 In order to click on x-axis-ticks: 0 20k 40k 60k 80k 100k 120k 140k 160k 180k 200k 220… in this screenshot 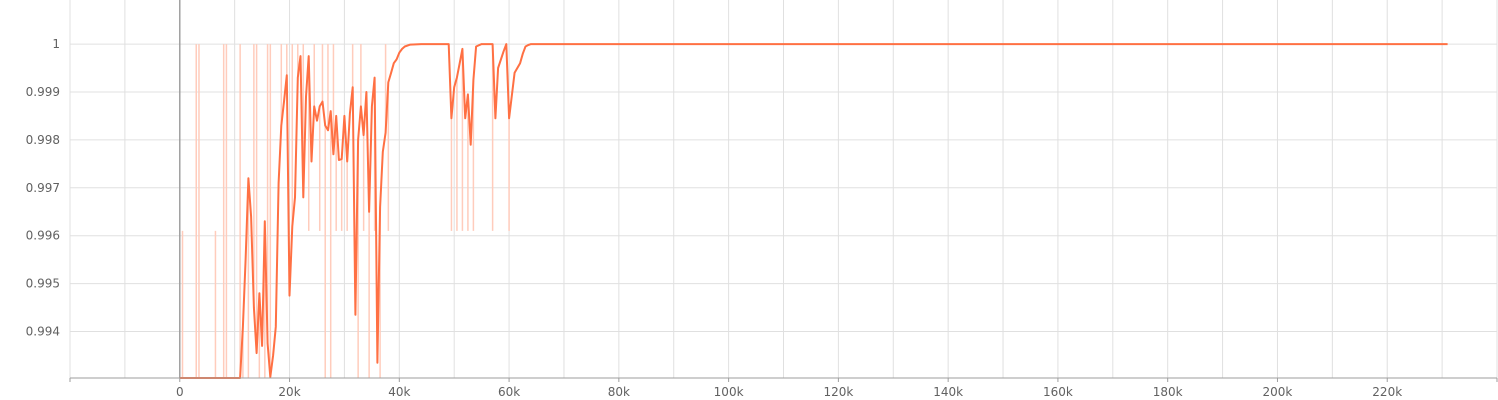, I will do `click(783, 388)`.